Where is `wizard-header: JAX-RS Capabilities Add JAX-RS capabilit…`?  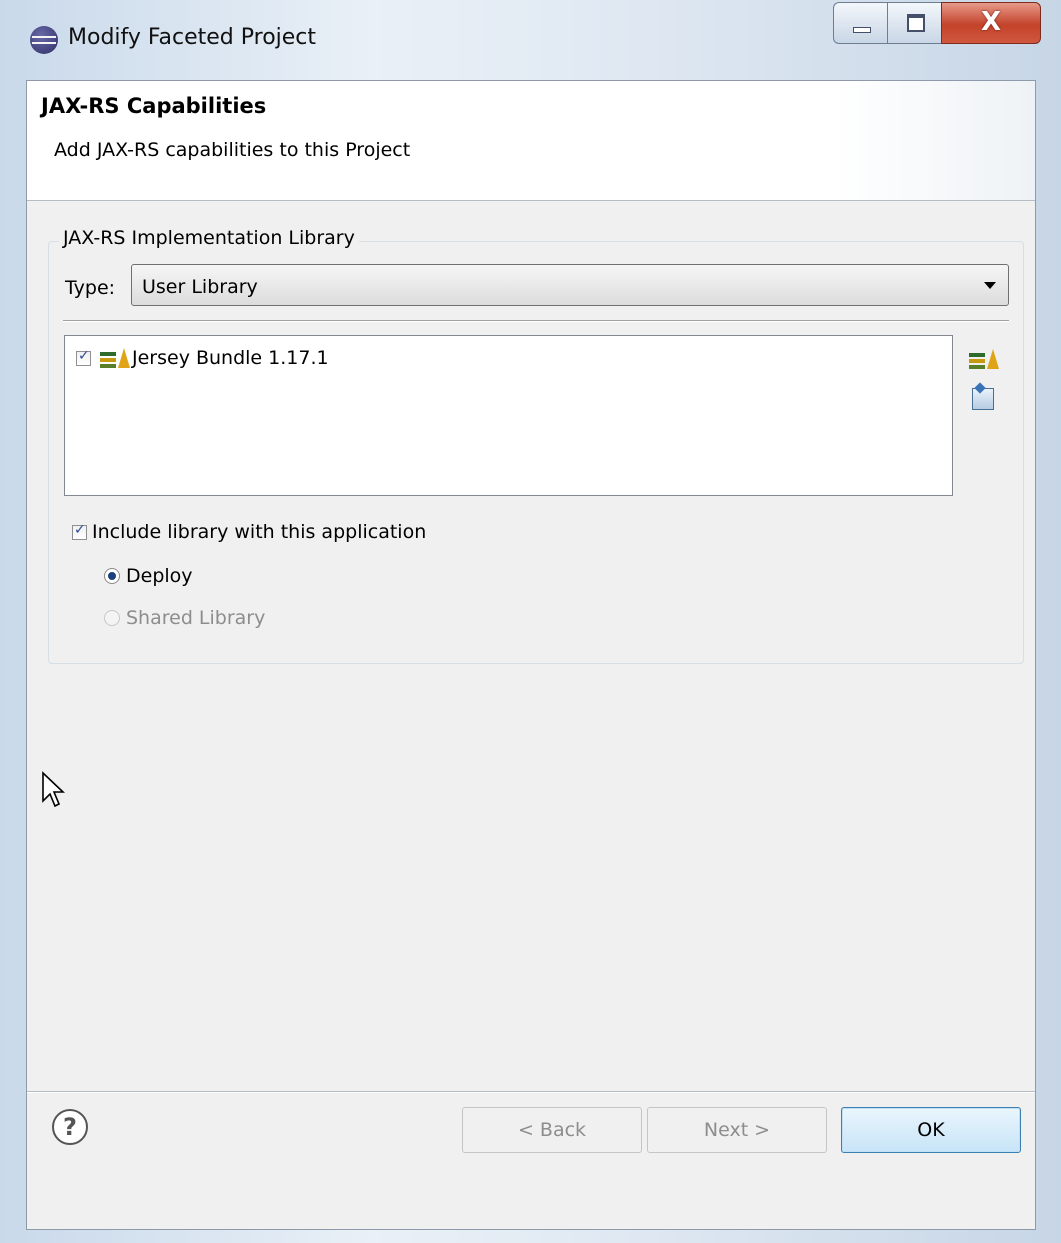
wizard-header: JAX-RS Capabilities Add JAX-RS capabilit… is located at coordinates (531, 141).